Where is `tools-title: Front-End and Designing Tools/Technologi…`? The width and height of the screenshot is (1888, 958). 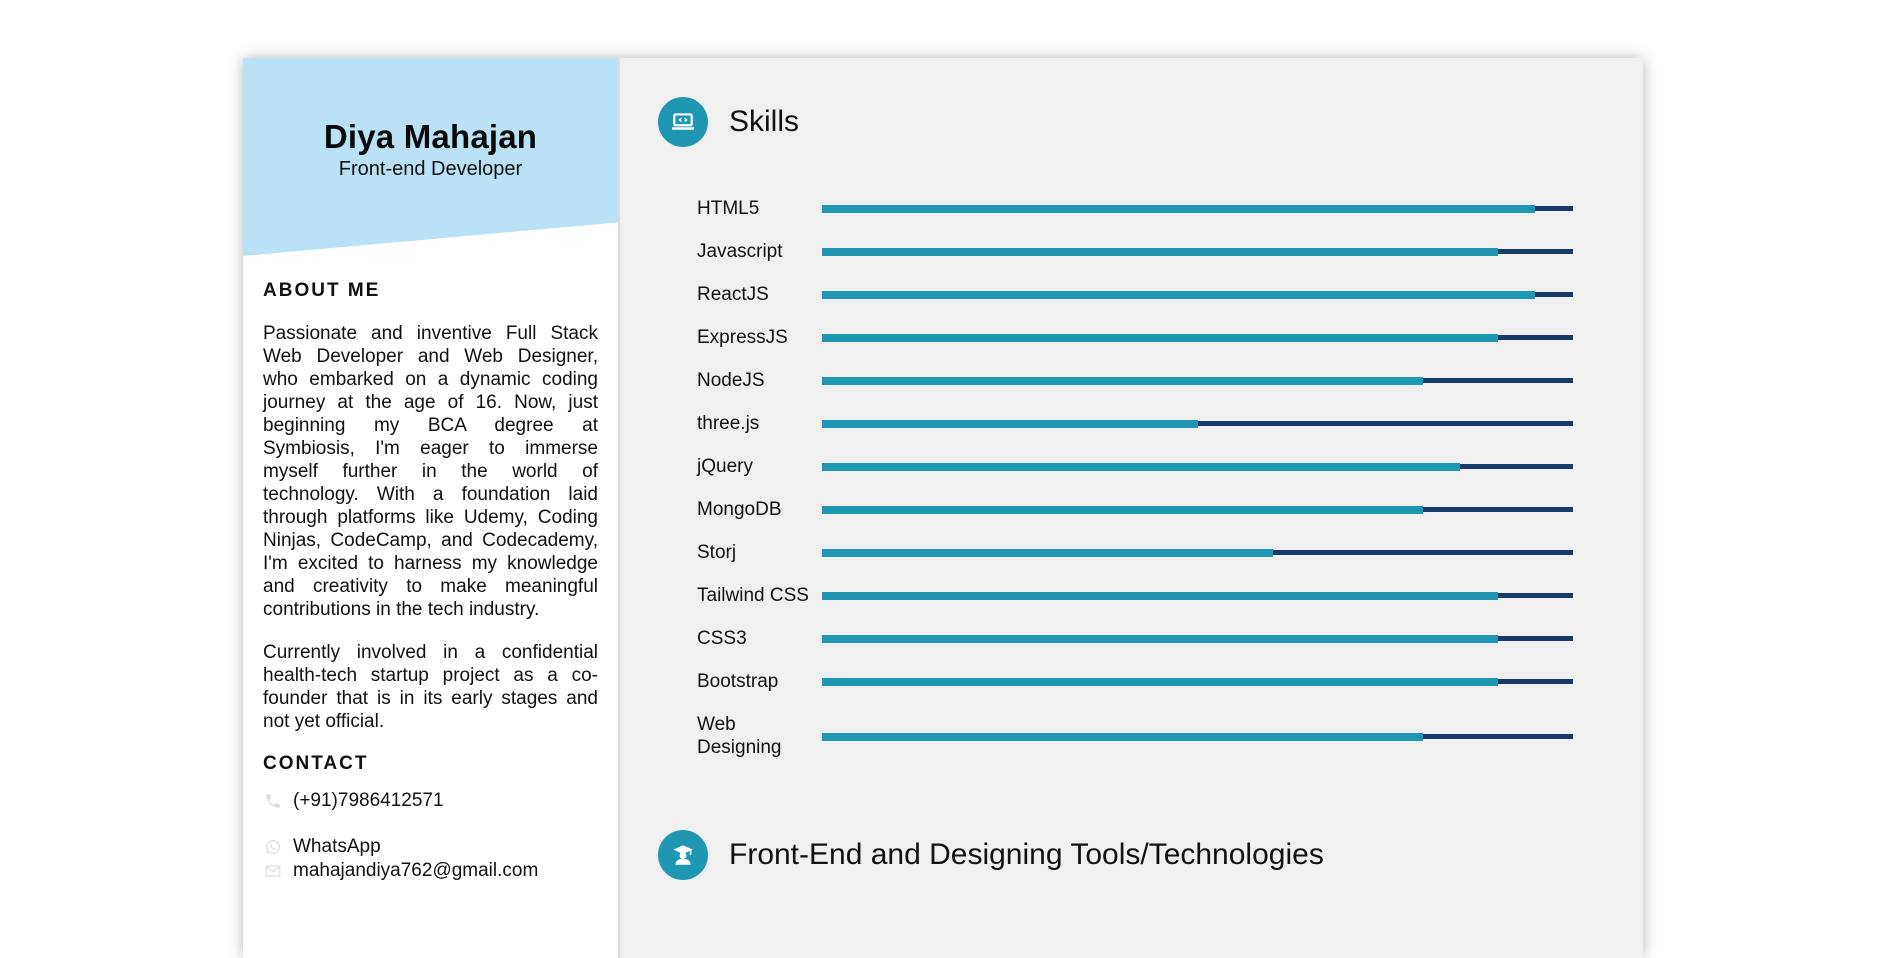
tools-title: Front-End and Designing Tools/Technologi… is located at coordinates (1026, 854).